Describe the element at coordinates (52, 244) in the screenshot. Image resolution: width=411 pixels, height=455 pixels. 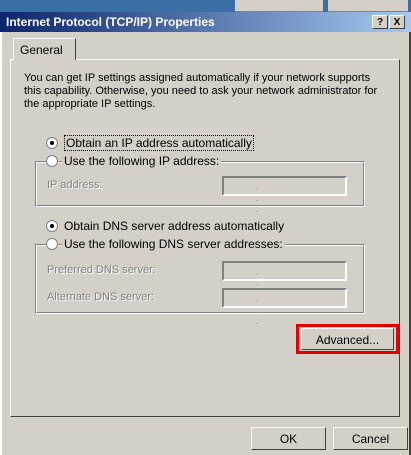
I see `use-following-dns-radio` at that location.